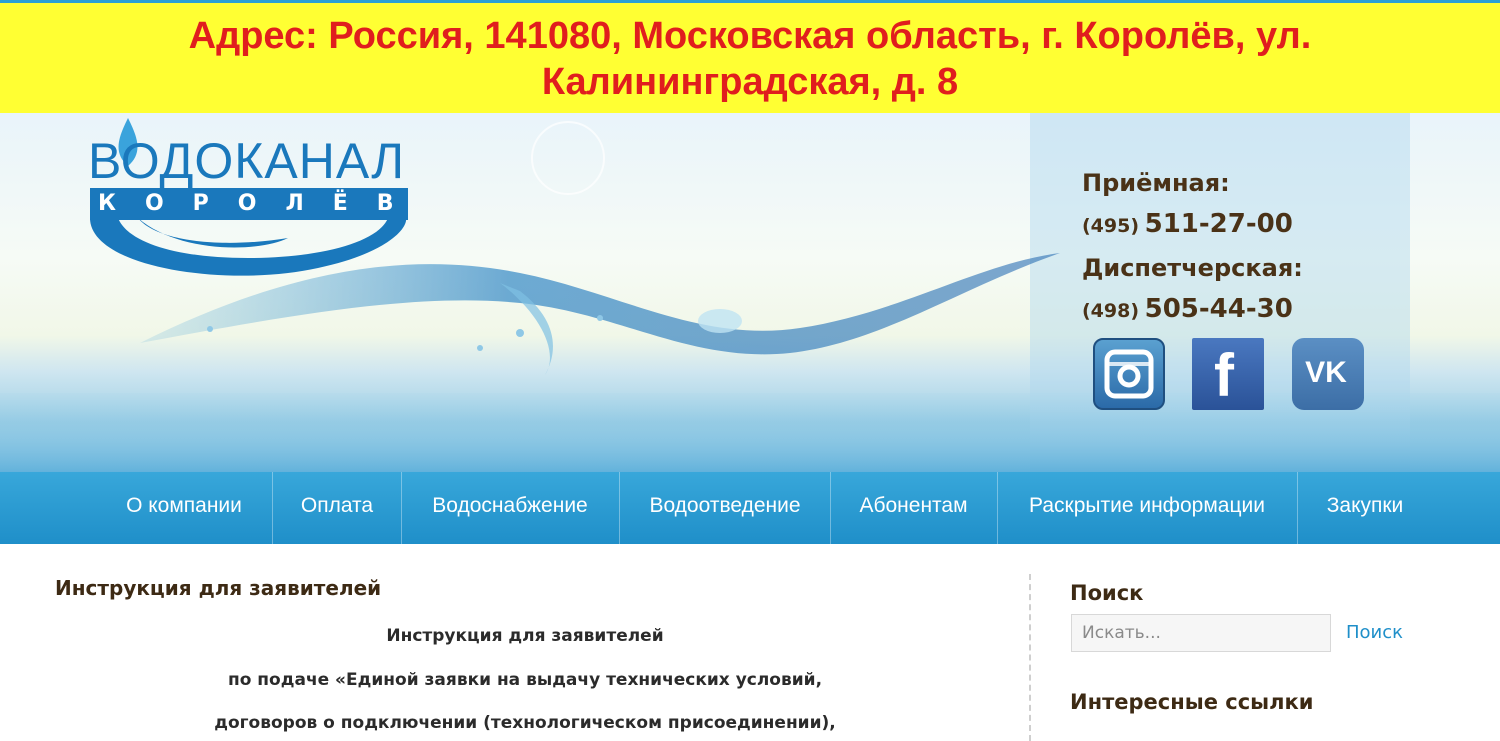 Image resolution: width=1500 pixels, height=741 pixels. What do you see at coordinates (913, 508) in the screenshot?
I see `nav-item-subscribers: Абонентам` at bounding box center [913, 508].